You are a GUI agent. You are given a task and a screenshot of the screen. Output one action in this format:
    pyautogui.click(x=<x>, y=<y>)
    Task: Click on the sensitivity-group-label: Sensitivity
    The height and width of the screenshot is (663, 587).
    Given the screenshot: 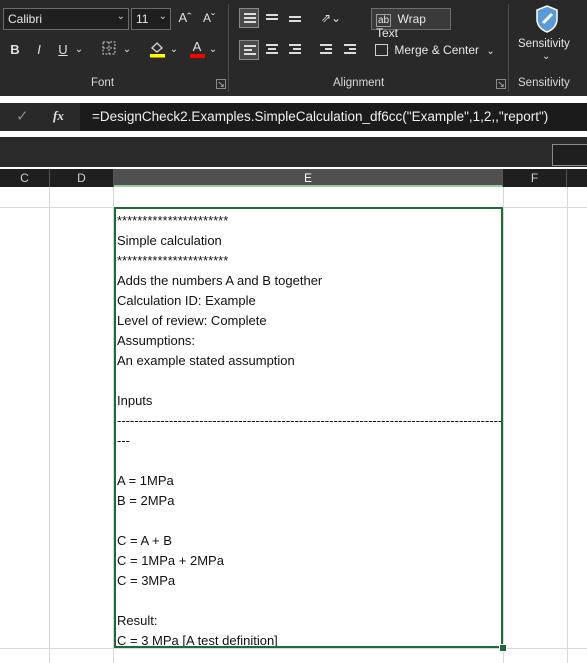 What is the action you would take?
    pyautogui.click(x=544, y=83)
    